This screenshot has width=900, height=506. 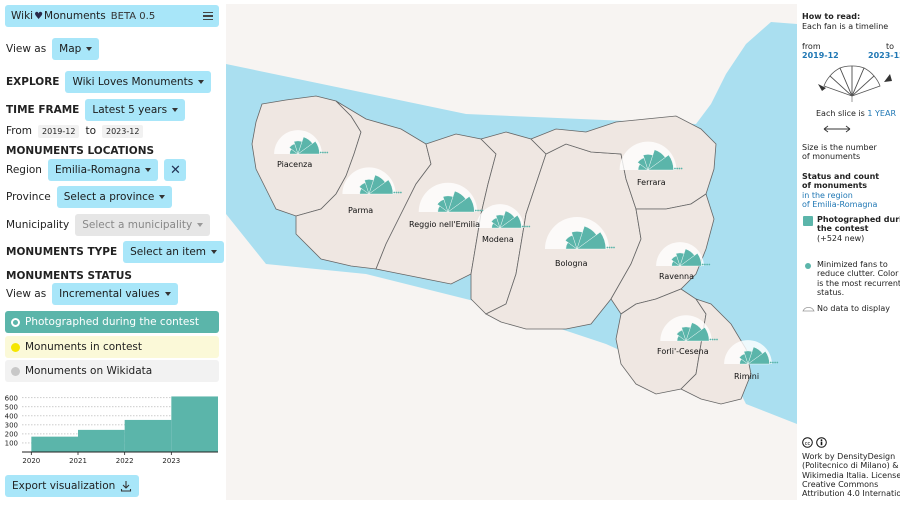 I want to click on municipality-dropdown: Select a municipality, so click(x=143, y=225).